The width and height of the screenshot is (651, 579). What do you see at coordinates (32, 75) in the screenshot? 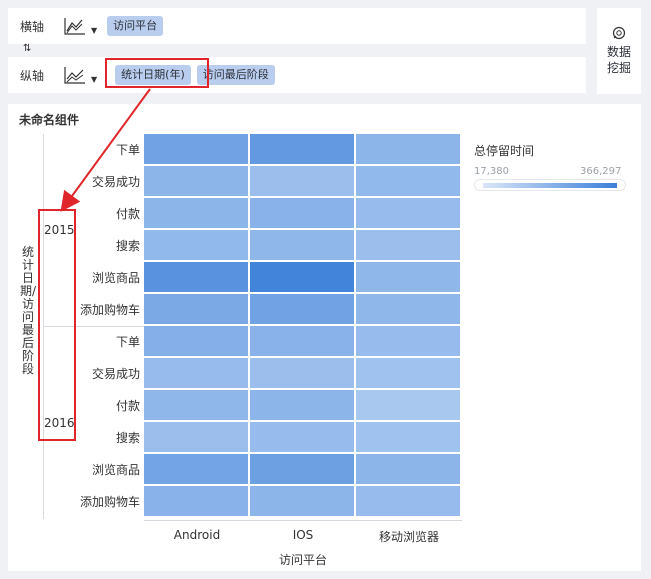
I see `y-axis-label: 纵轴` at bounding box center [32, 75].